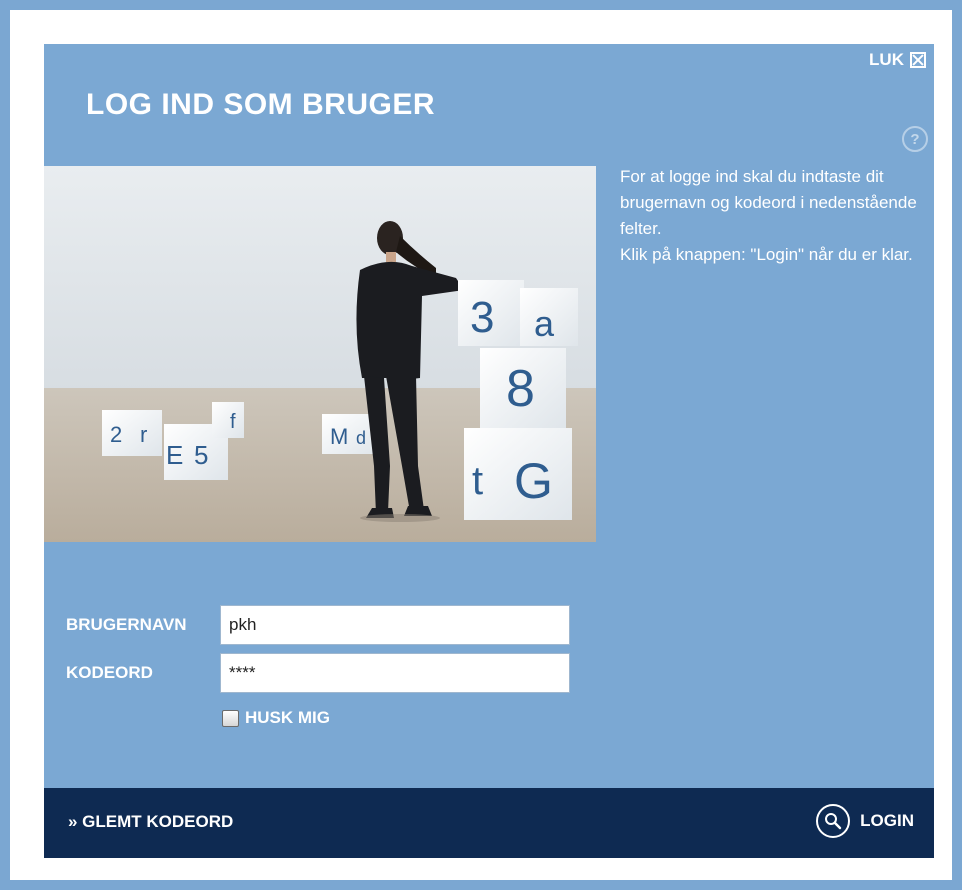  Describe the element at coordinates (261, 104) in the screenshot. I see `dialog-title: LOG IND SOM BRUGER` at that location.